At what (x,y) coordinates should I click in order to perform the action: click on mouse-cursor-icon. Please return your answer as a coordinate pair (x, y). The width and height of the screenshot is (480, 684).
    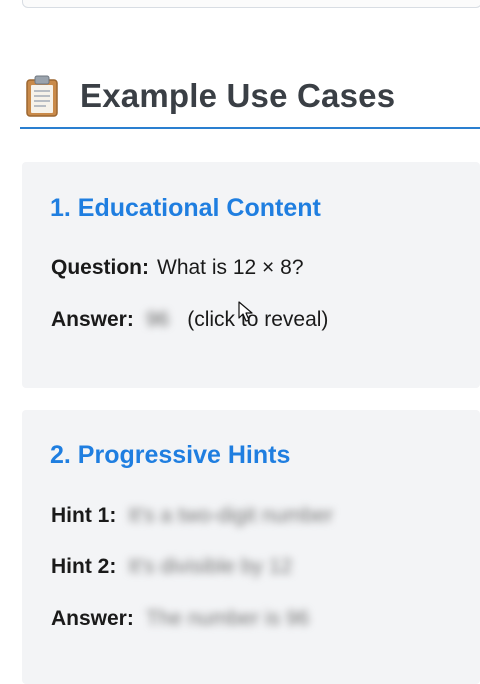
    Looking at the image, I should click on (246, 312).